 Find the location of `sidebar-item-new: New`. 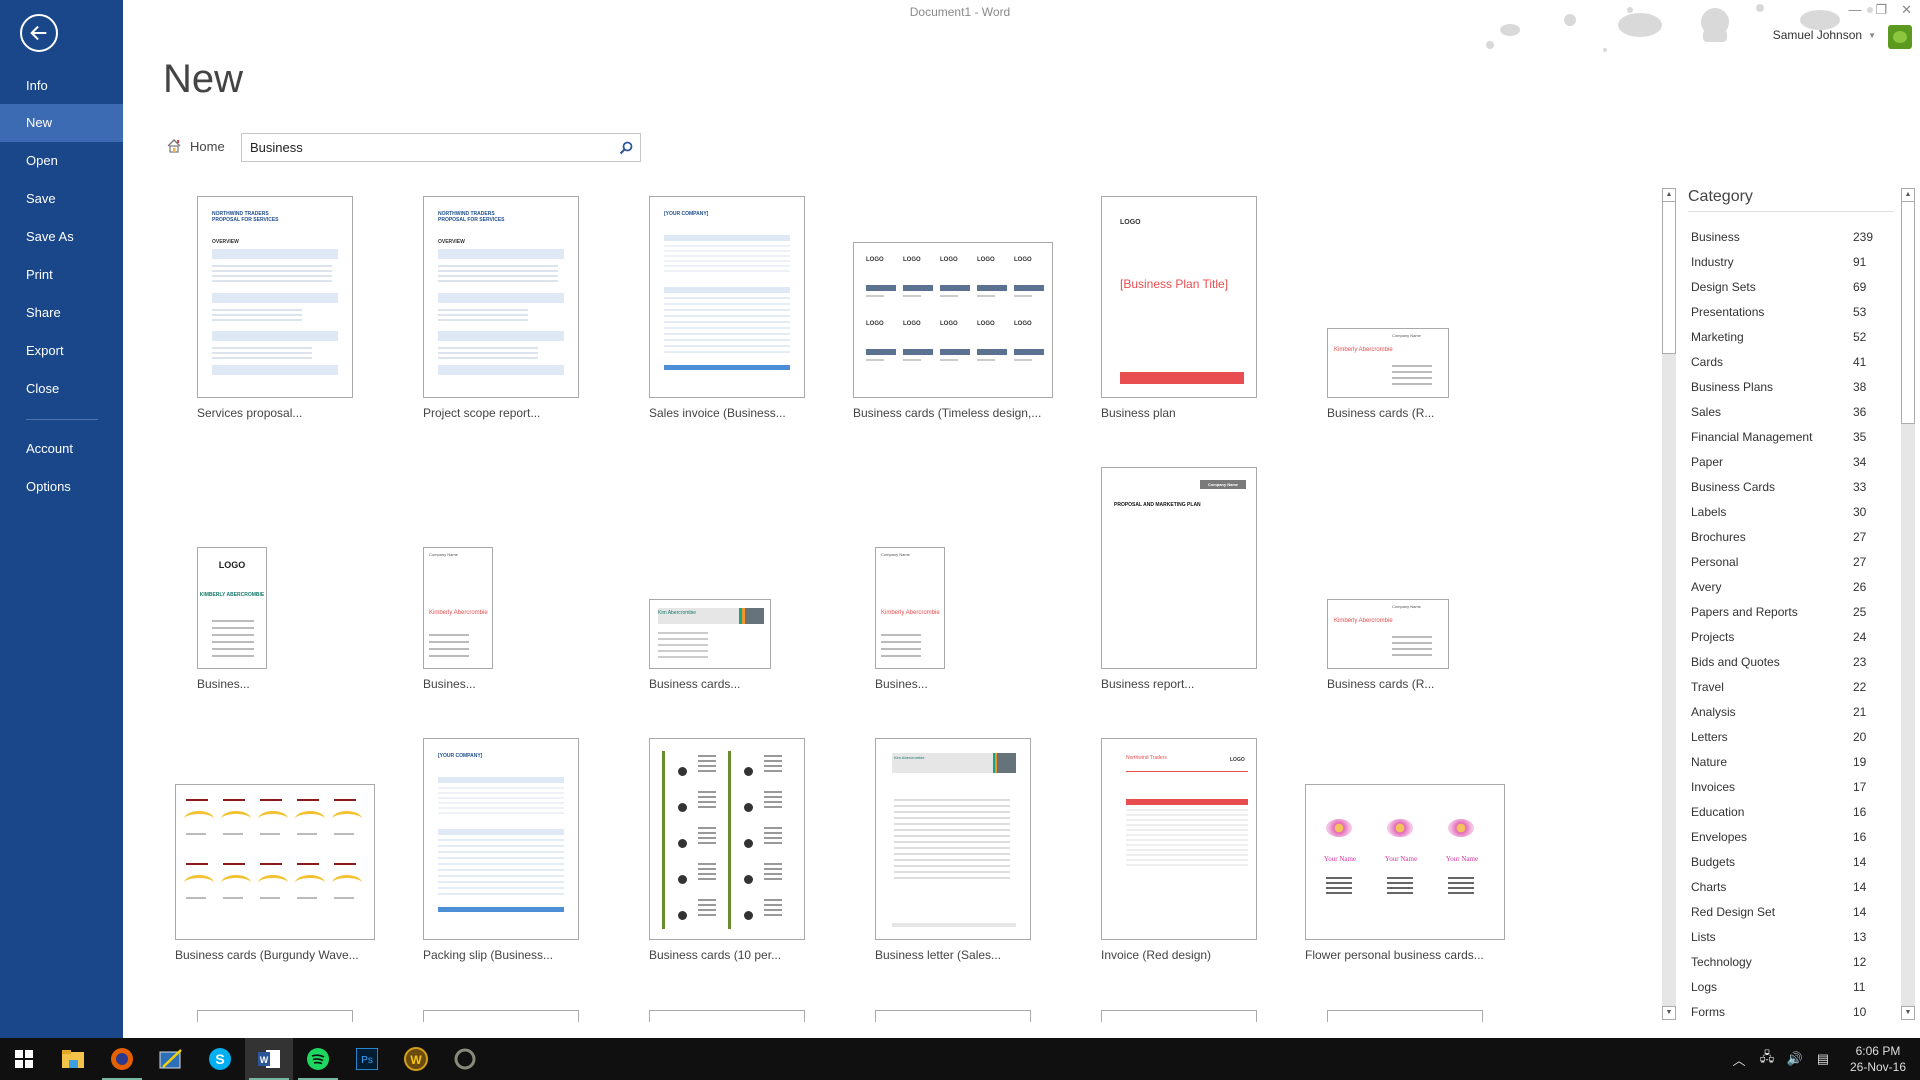

sidebar-item-new: New is located at coordinates (61, 123).